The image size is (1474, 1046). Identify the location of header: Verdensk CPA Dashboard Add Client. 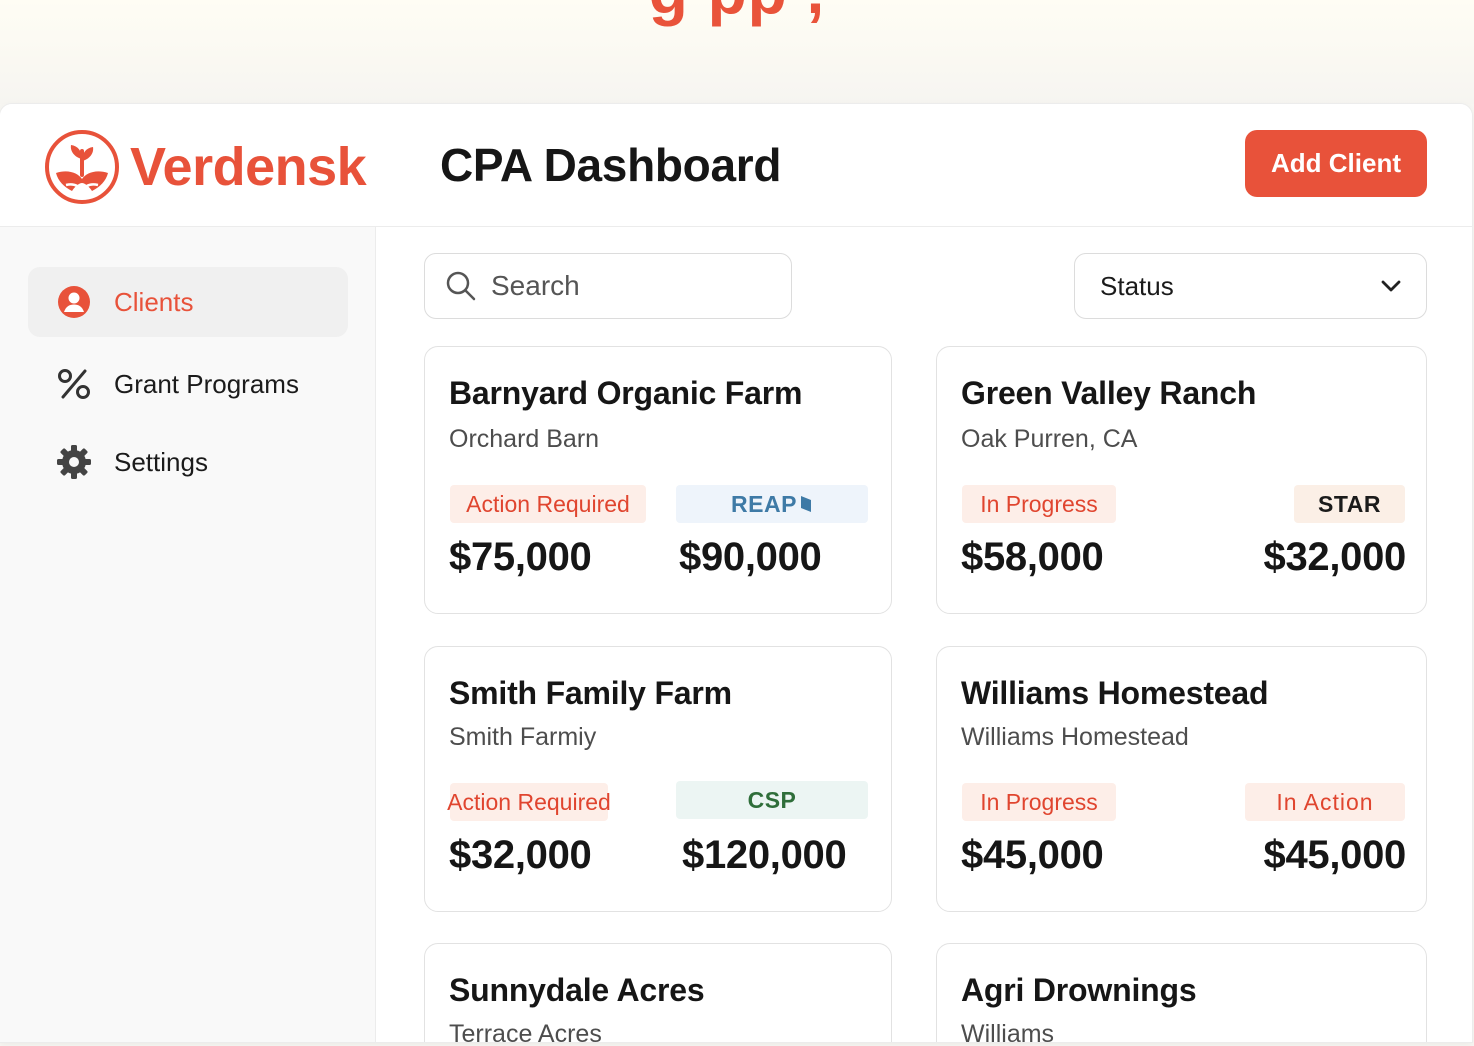
(736, 165).